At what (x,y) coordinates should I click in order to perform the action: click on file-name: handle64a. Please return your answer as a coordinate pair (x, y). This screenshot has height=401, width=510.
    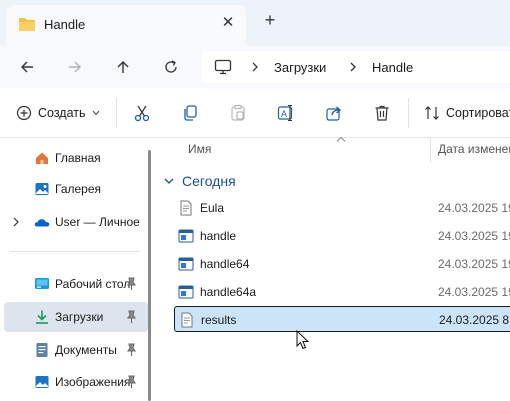
    Looking at the image, I should click on (228, 292).